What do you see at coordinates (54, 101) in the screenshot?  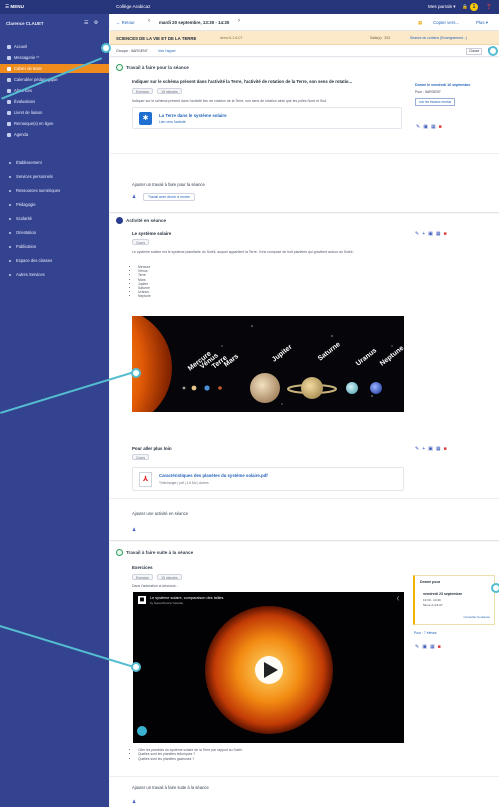 I see `sidebar-item: Évaluations` at bounding box center [54, 101].